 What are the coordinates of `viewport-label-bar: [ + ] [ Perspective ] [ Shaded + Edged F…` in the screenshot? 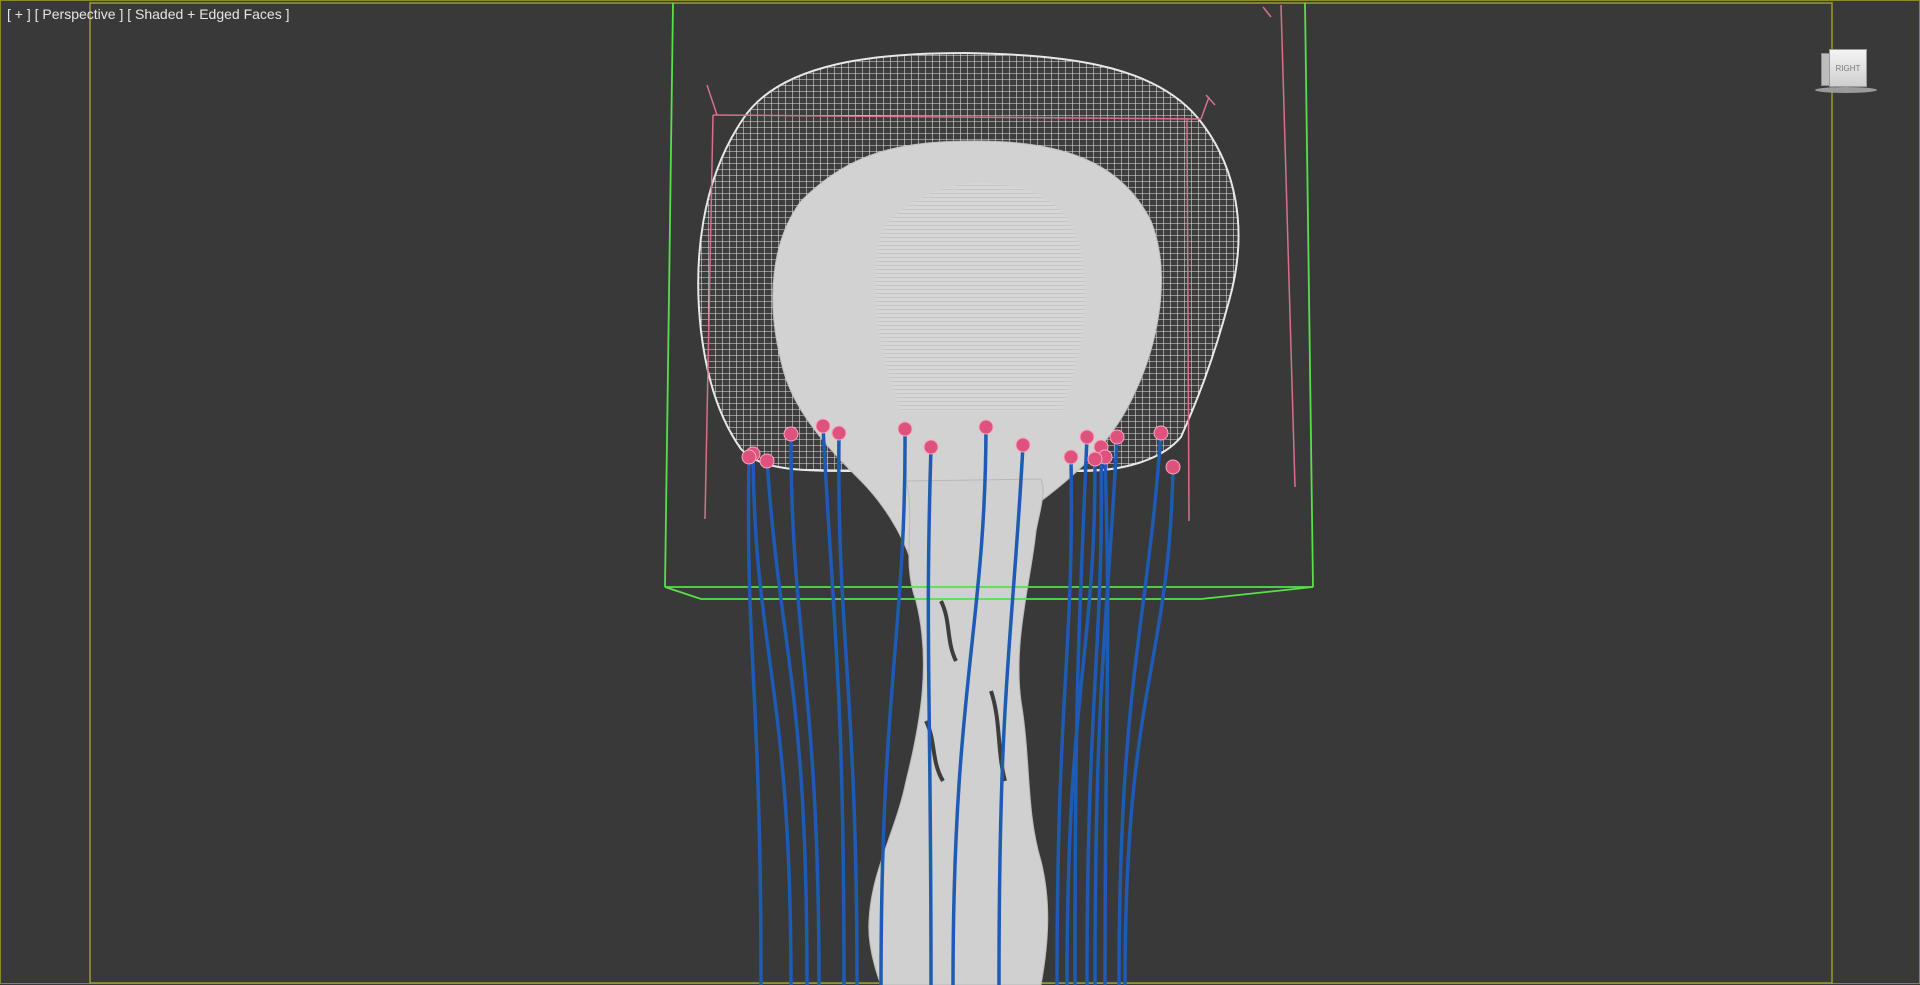 It's located at (148, 14).